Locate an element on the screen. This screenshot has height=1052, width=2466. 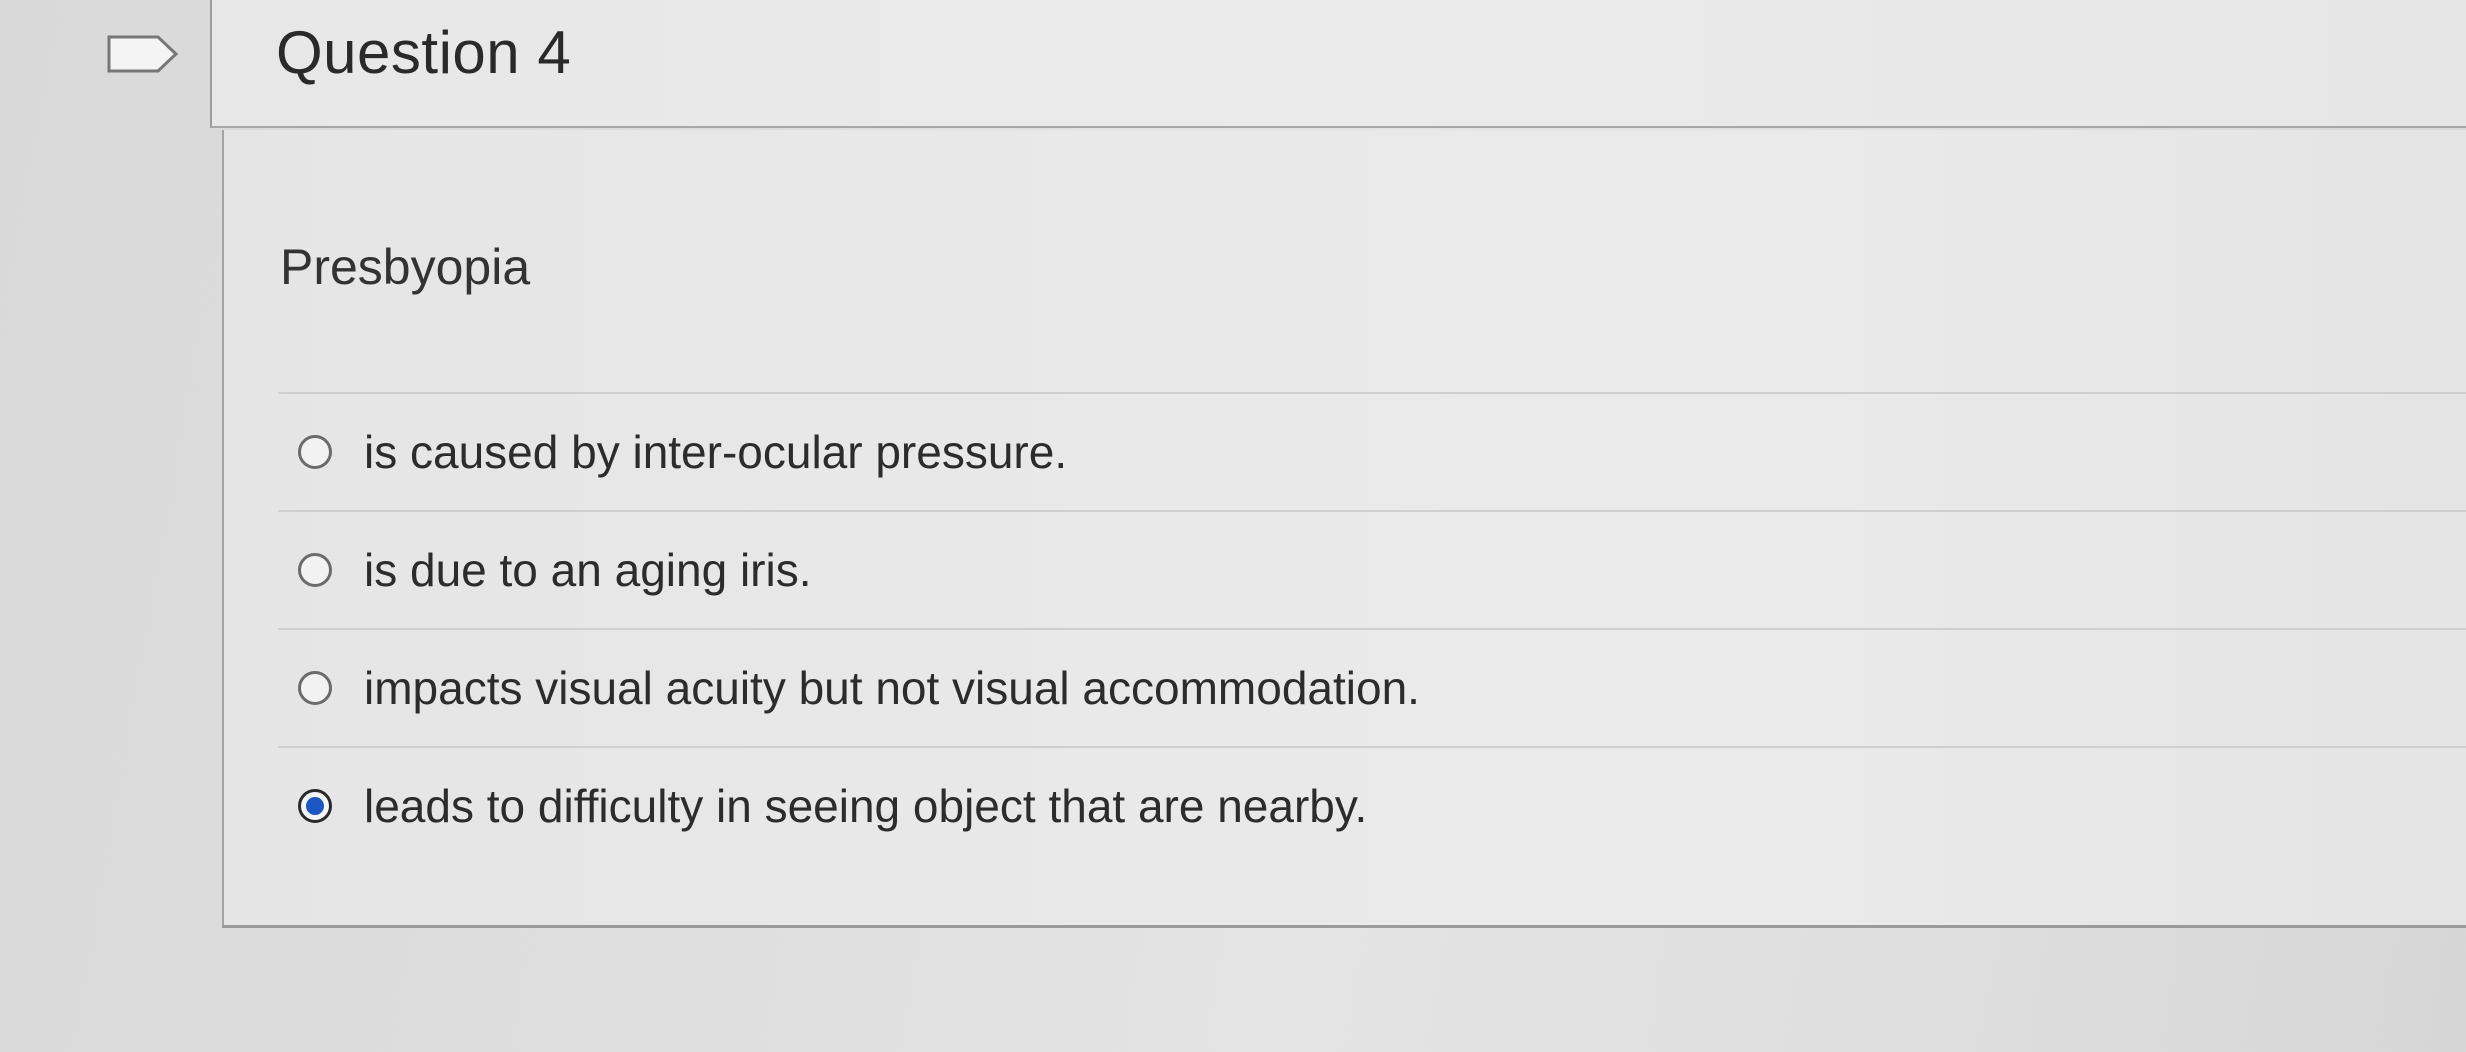
answer-label: is due to an aging iris. is located at coordinates (588, 570).